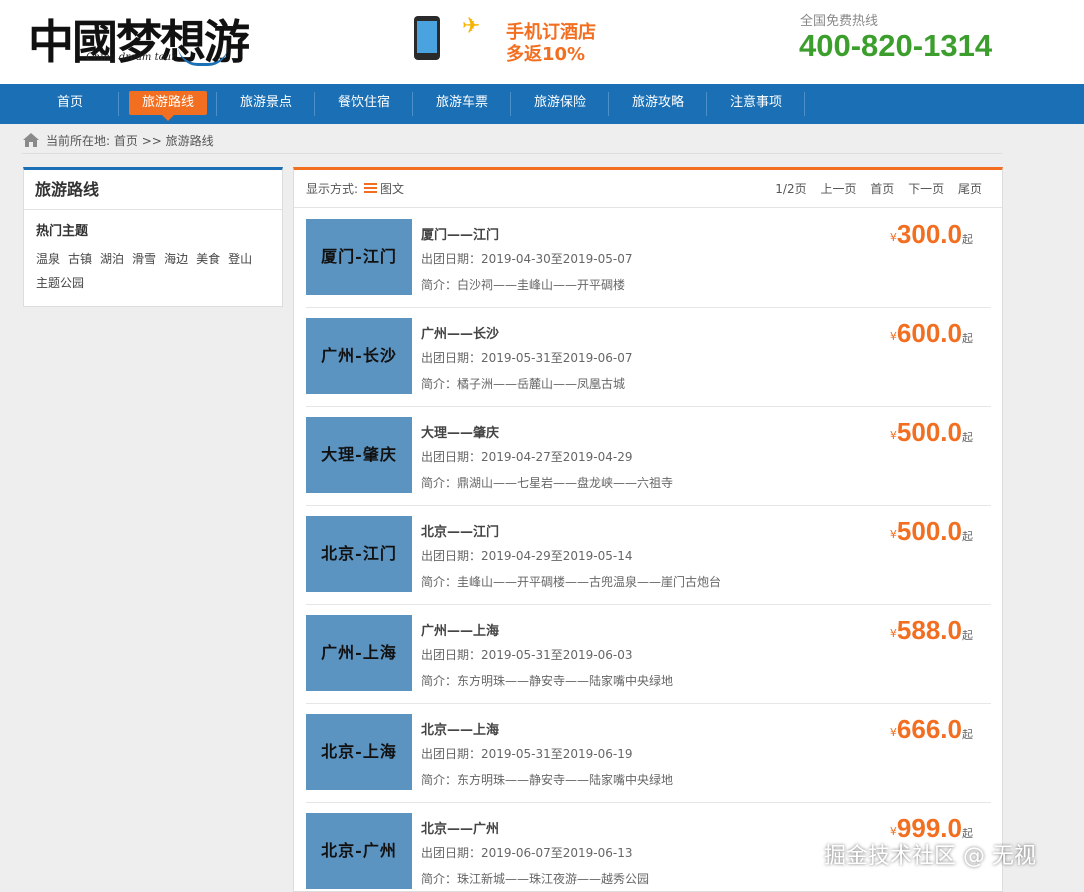 The height and width of the screenshot is (892, 1084). Describe the element at coordinates (332, 189) in the screenshot. I see `display-mode-label: 显示方式:` at that location.